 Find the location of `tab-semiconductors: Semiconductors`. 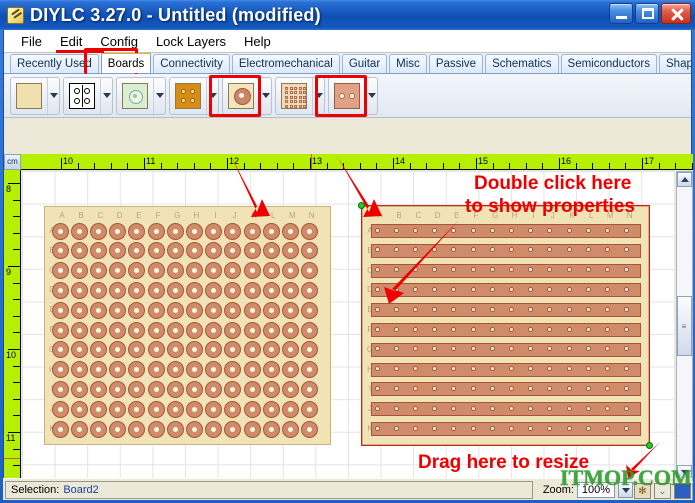

tab-semiconductors: Semiconductors is located at coordinates (608, 63).